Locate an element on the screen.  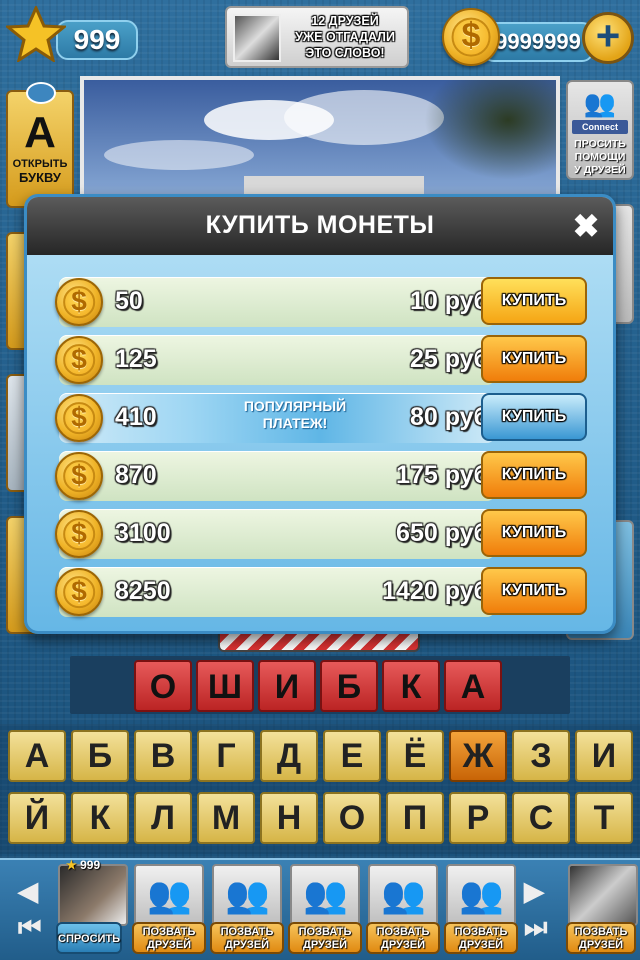
letter-key: Е is located at coordinates (352, 756).